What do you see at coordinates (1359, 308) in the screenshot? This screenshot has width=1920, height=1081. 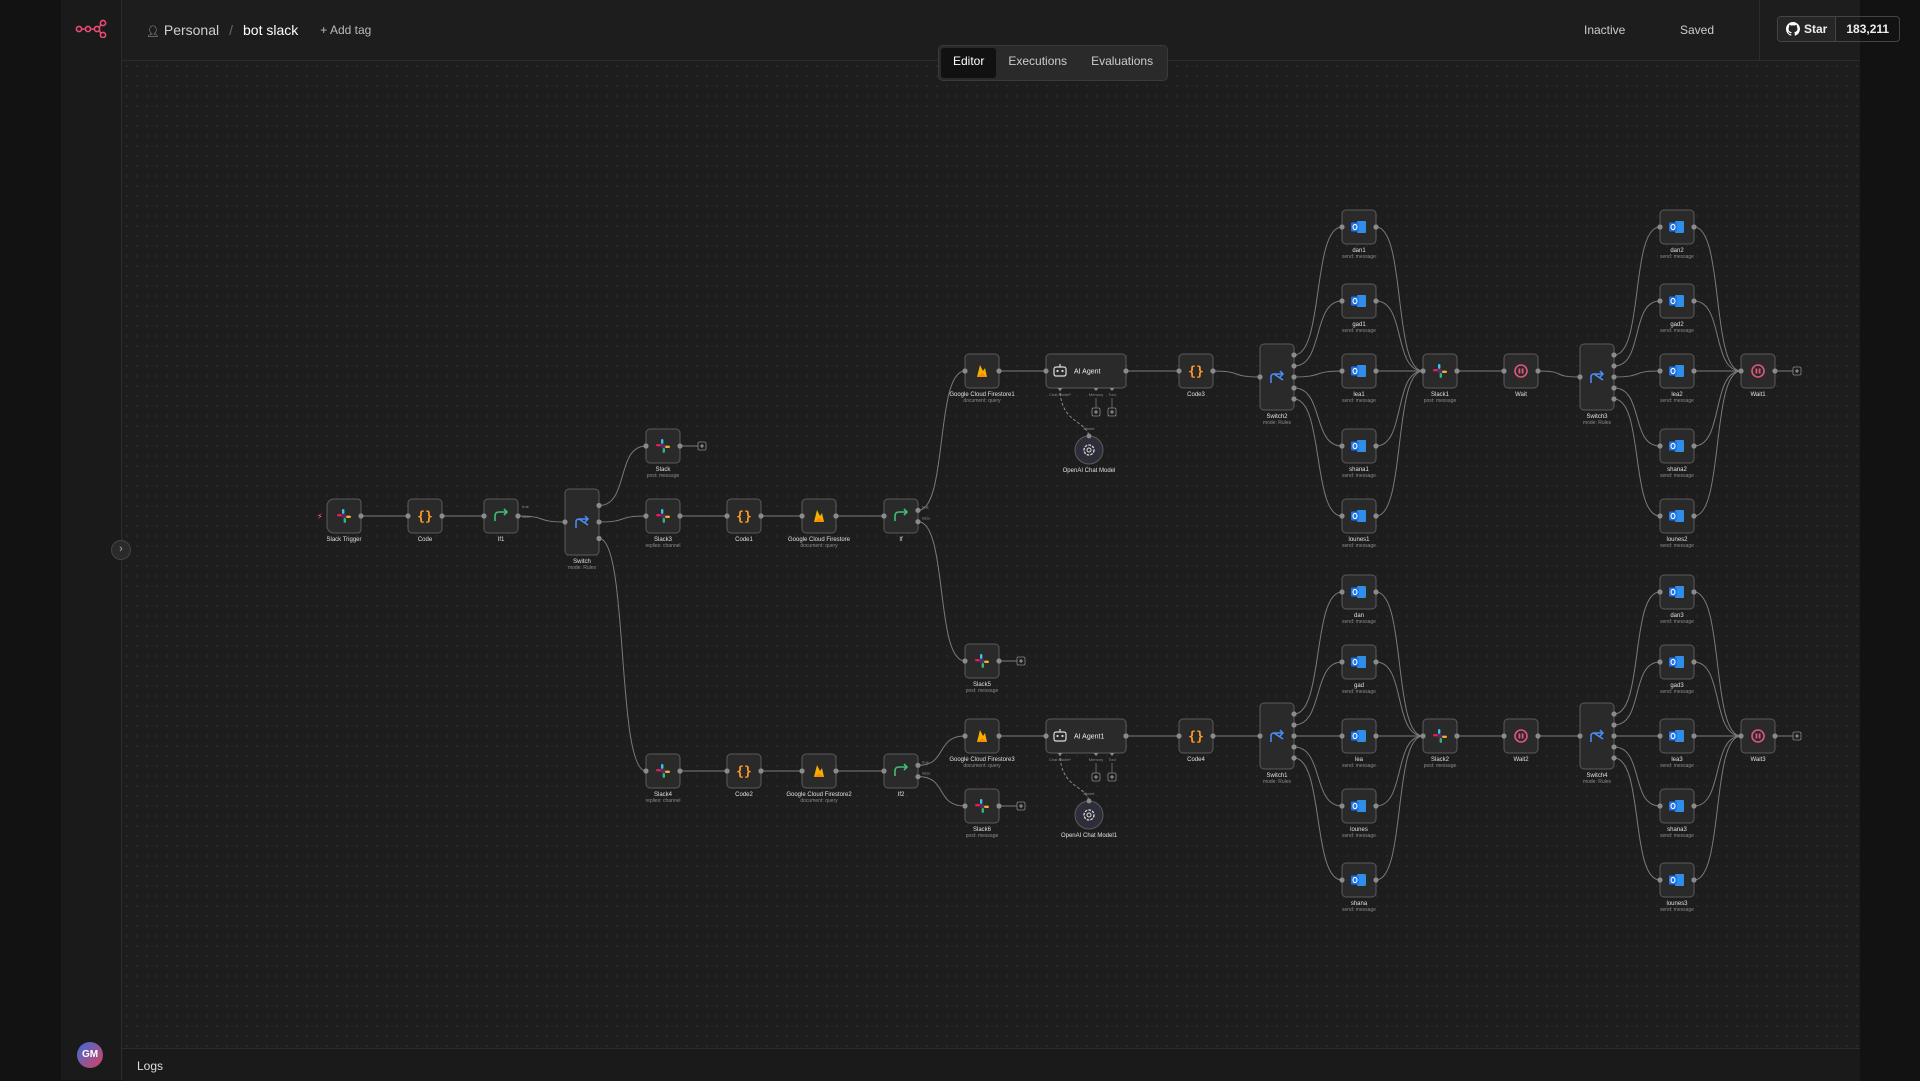 I see `node-gad1: gad1send: message` at bounding box center [1359, 308].